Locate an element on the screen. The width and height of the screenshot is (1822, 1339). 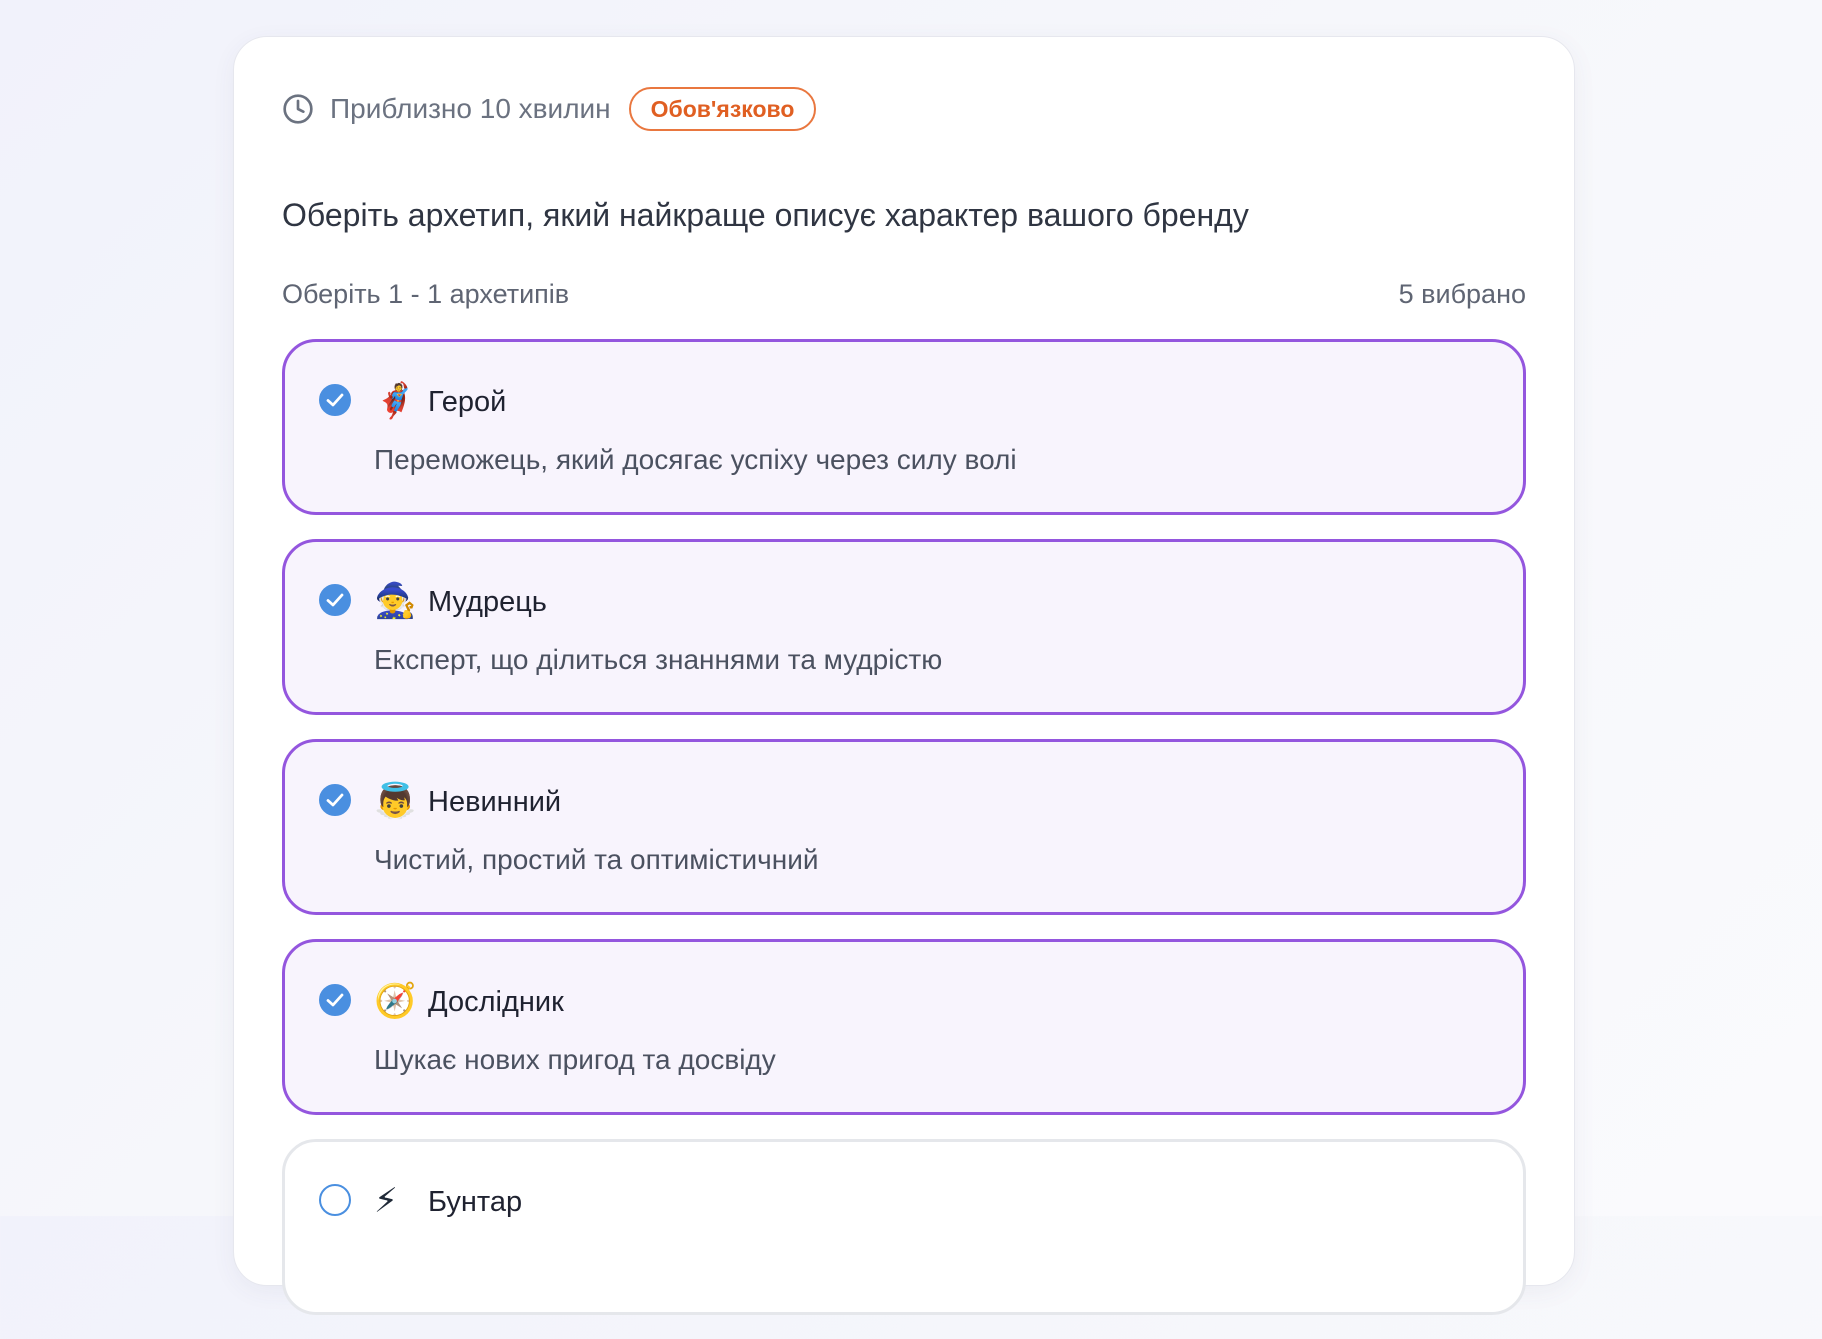
angel-icon: 👼 is located at coordinates (395, 801).